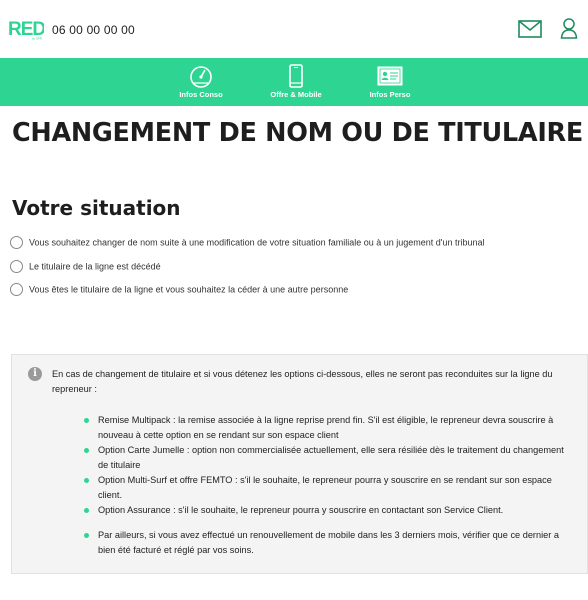  Describe the element at coordinates (296, 76) in the screenshot. I see `mobile-phone-icon` at that location.